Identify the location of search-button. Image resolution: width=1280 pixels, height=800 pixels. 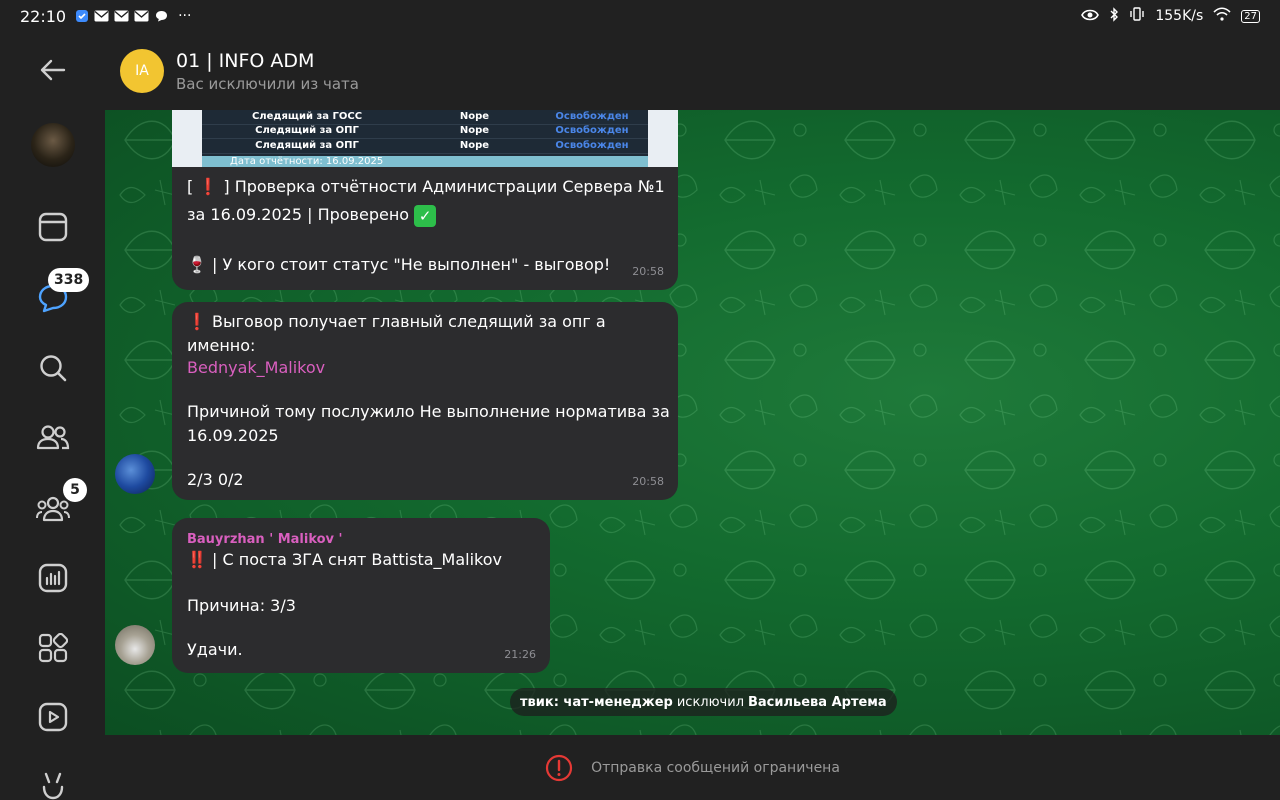
(53, 368).